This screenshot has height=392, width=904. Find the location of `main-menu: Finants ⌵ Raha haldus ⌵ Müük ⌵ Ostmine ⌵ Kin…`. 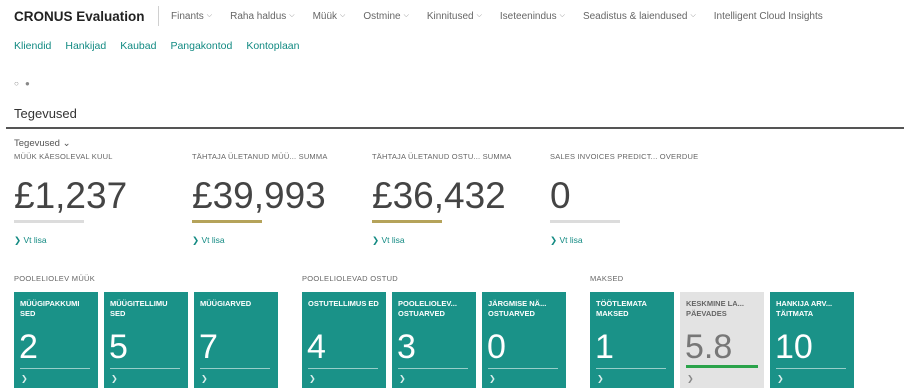

main-menu: Finants ⌵ Raha haldus ⌵ Müük ⌵ Ostmine ⌵ Kin… is located at coordinates (506, 16).